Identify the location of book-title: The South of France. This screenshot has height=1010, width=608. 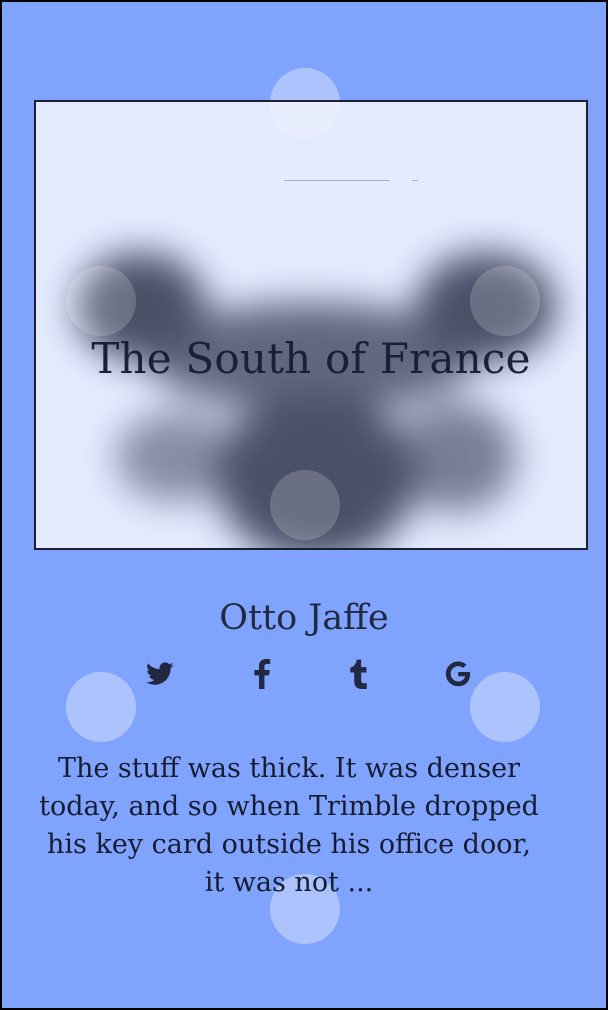
(311, 358).